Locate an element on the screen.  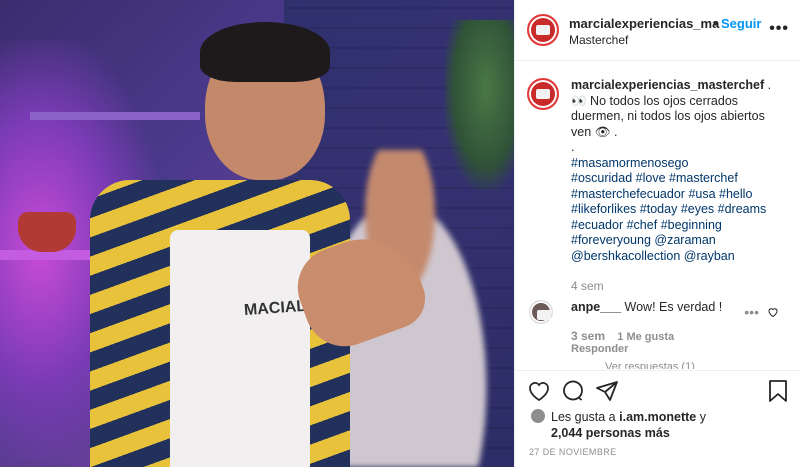
hashtag: #foreveryoung is located at coordinates (611, 240).